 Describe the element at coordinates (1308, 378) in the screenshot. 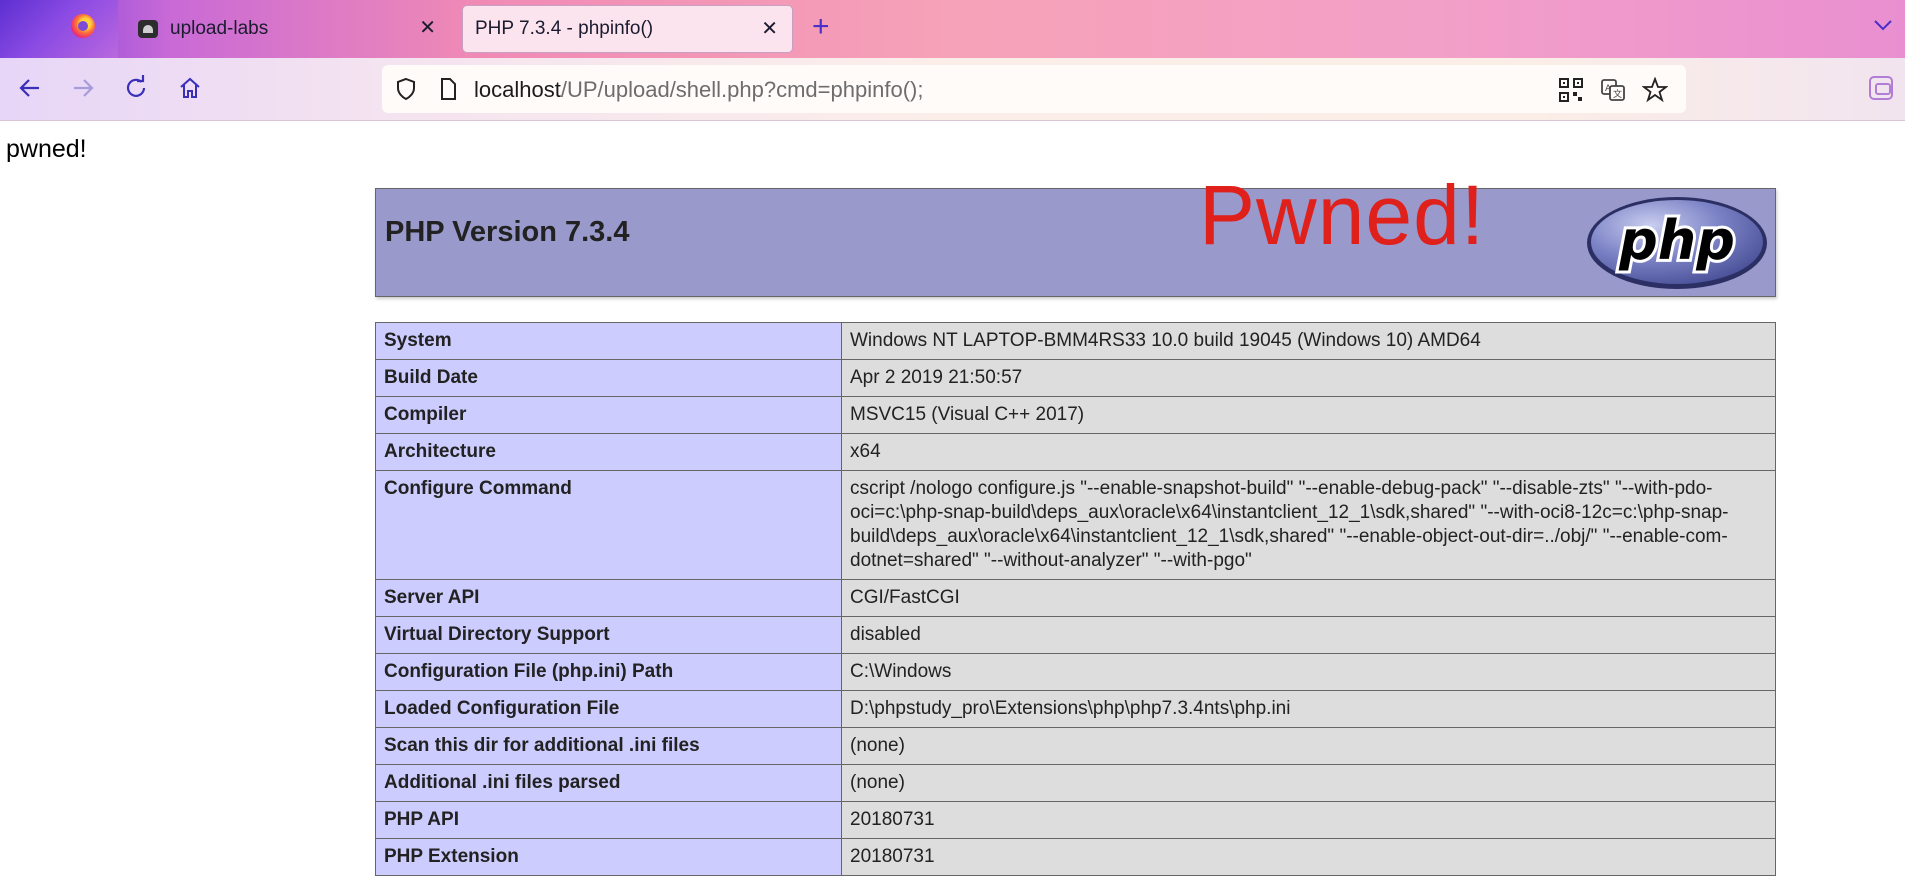

I see `row-value: Apr 2 2019 21:50:57` at that location.